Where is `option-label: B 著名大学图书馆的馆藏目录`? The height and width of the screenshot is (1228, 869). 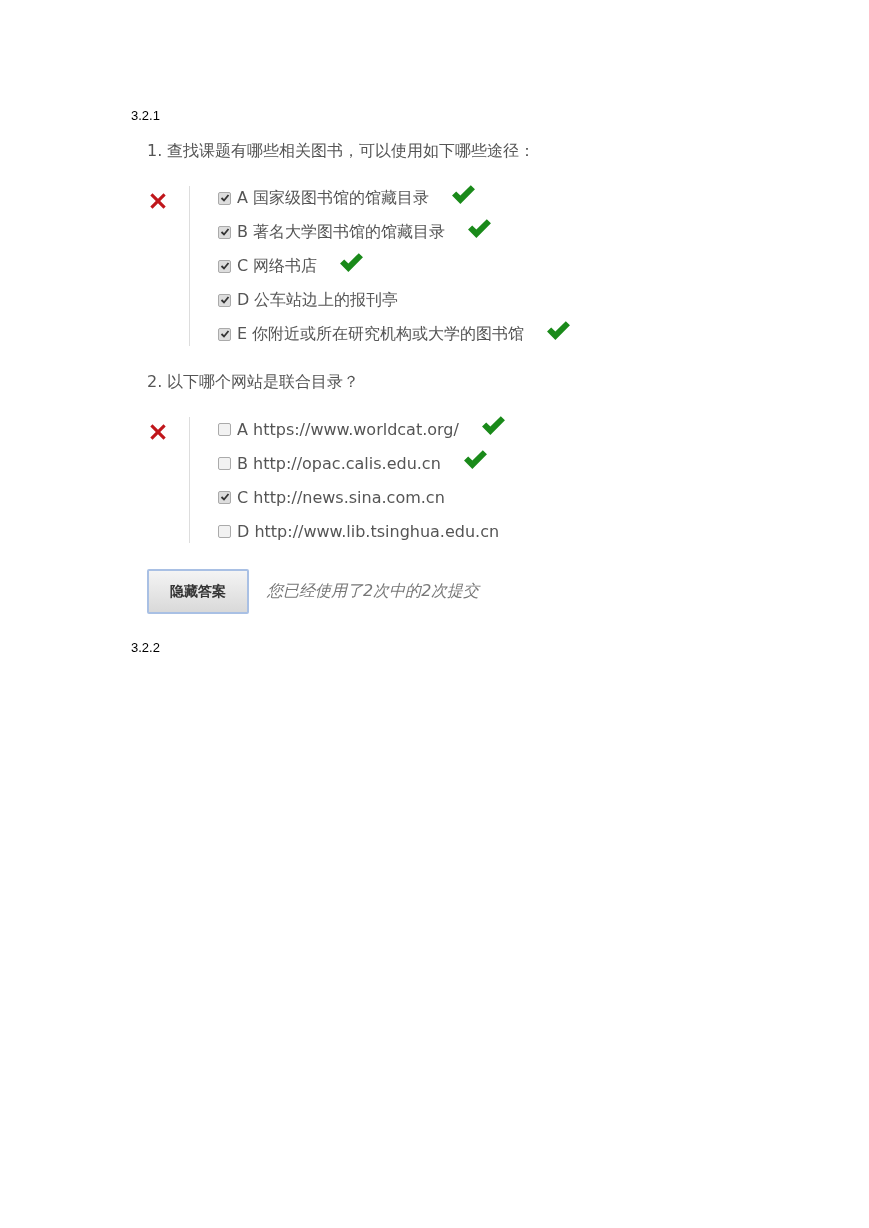
option-label: B 著名大学图书馆的馆藏目录 is located at coordinates (341, 232).